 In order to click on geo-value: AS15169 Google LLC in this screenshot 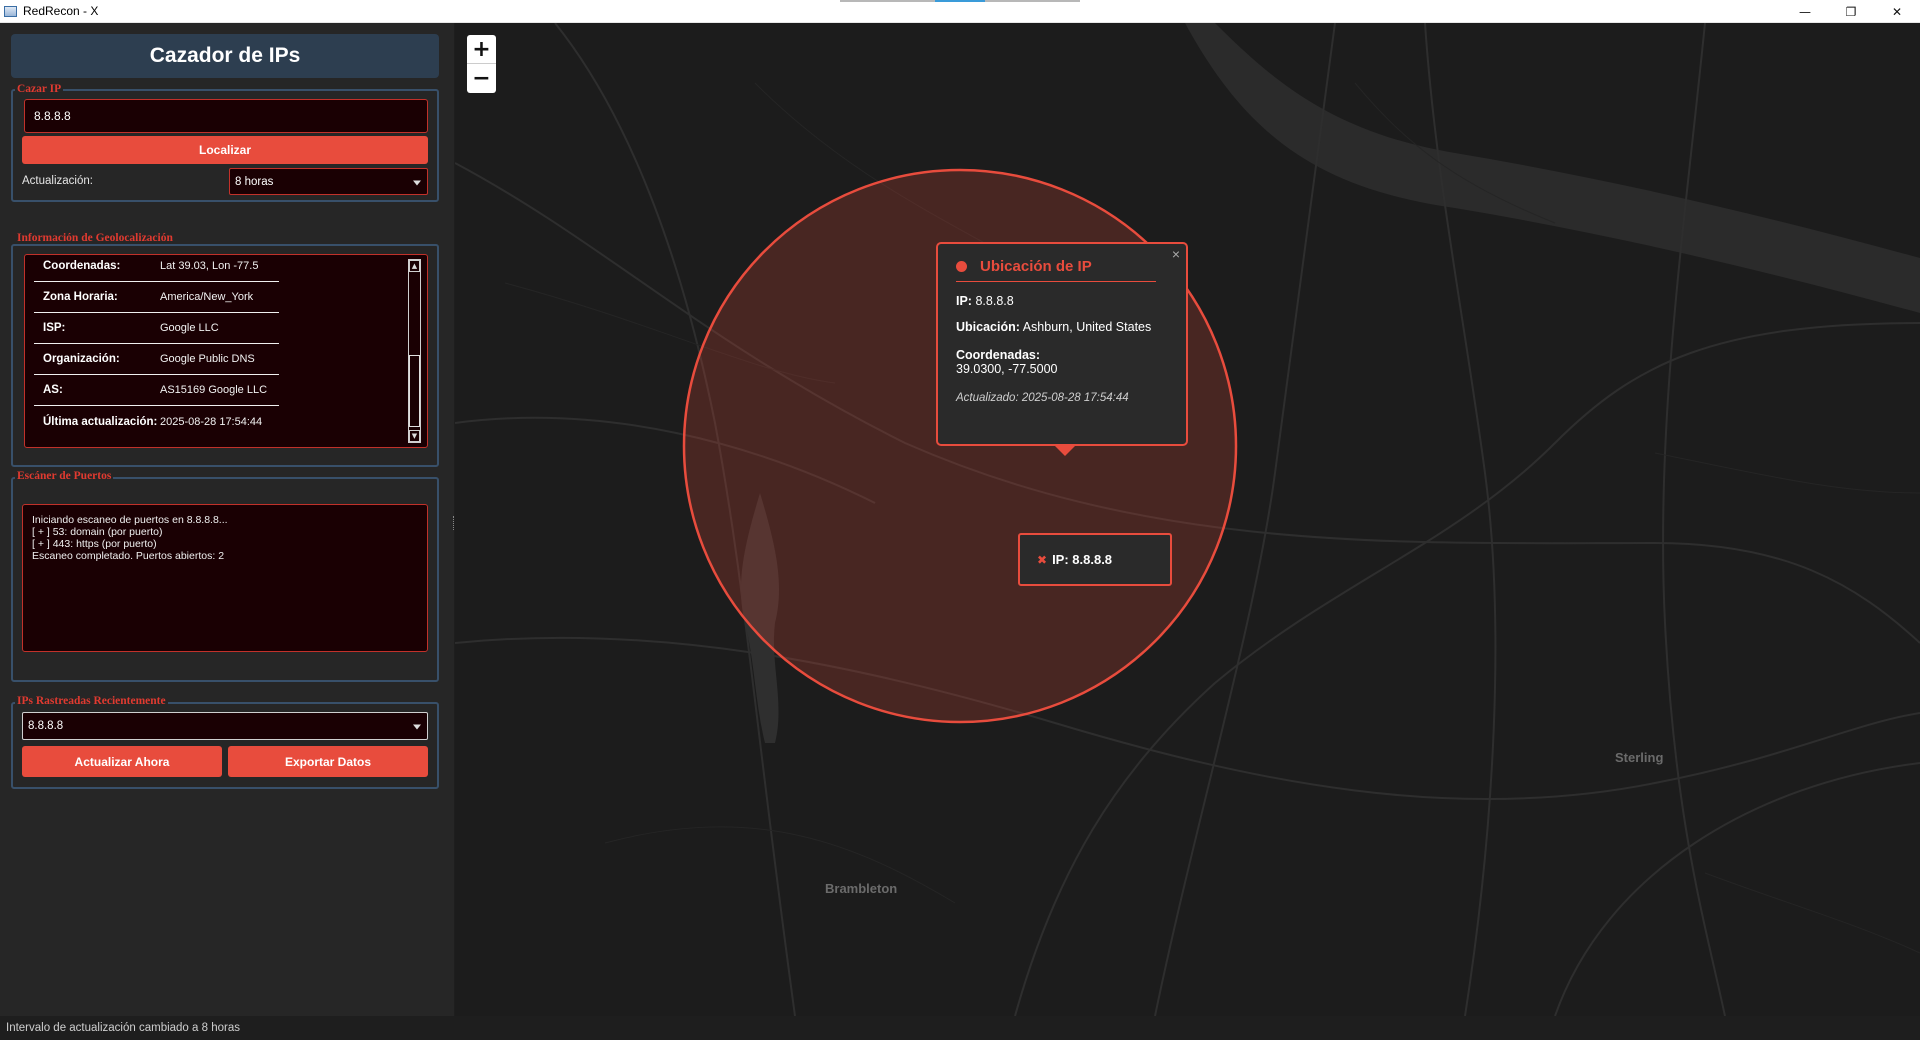, I will do `click(214, 390)`.